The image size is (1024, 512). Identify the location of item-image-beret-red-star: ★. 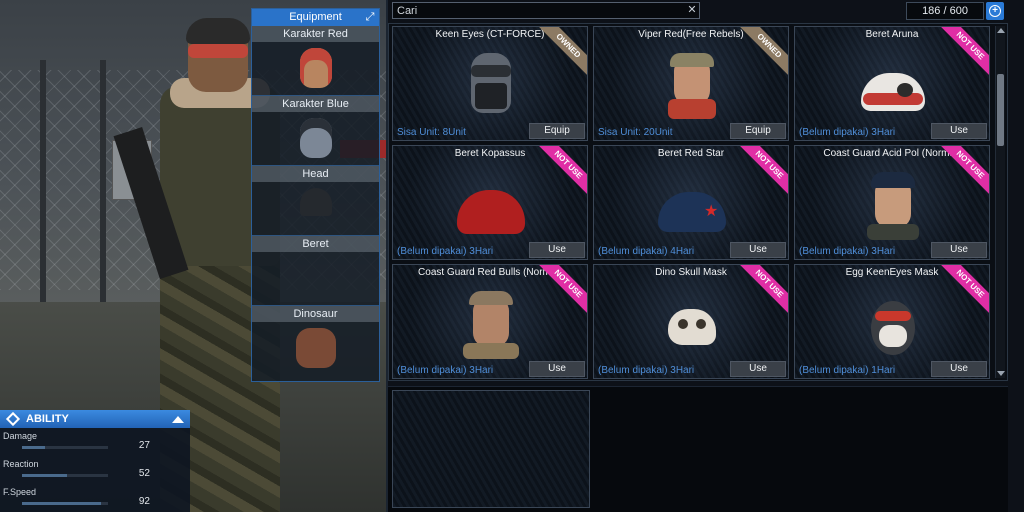
(692, 202).